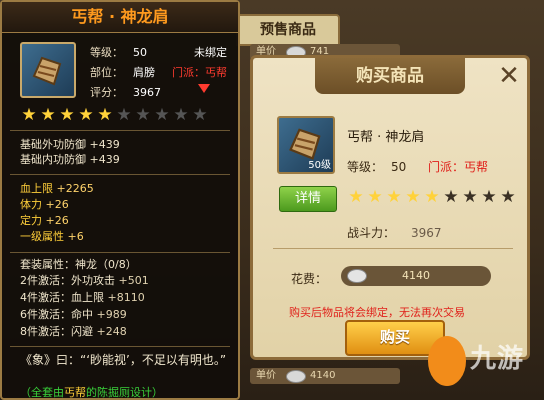  I want to click on attr-label: 8件激活：闪避, so click(56, 331).